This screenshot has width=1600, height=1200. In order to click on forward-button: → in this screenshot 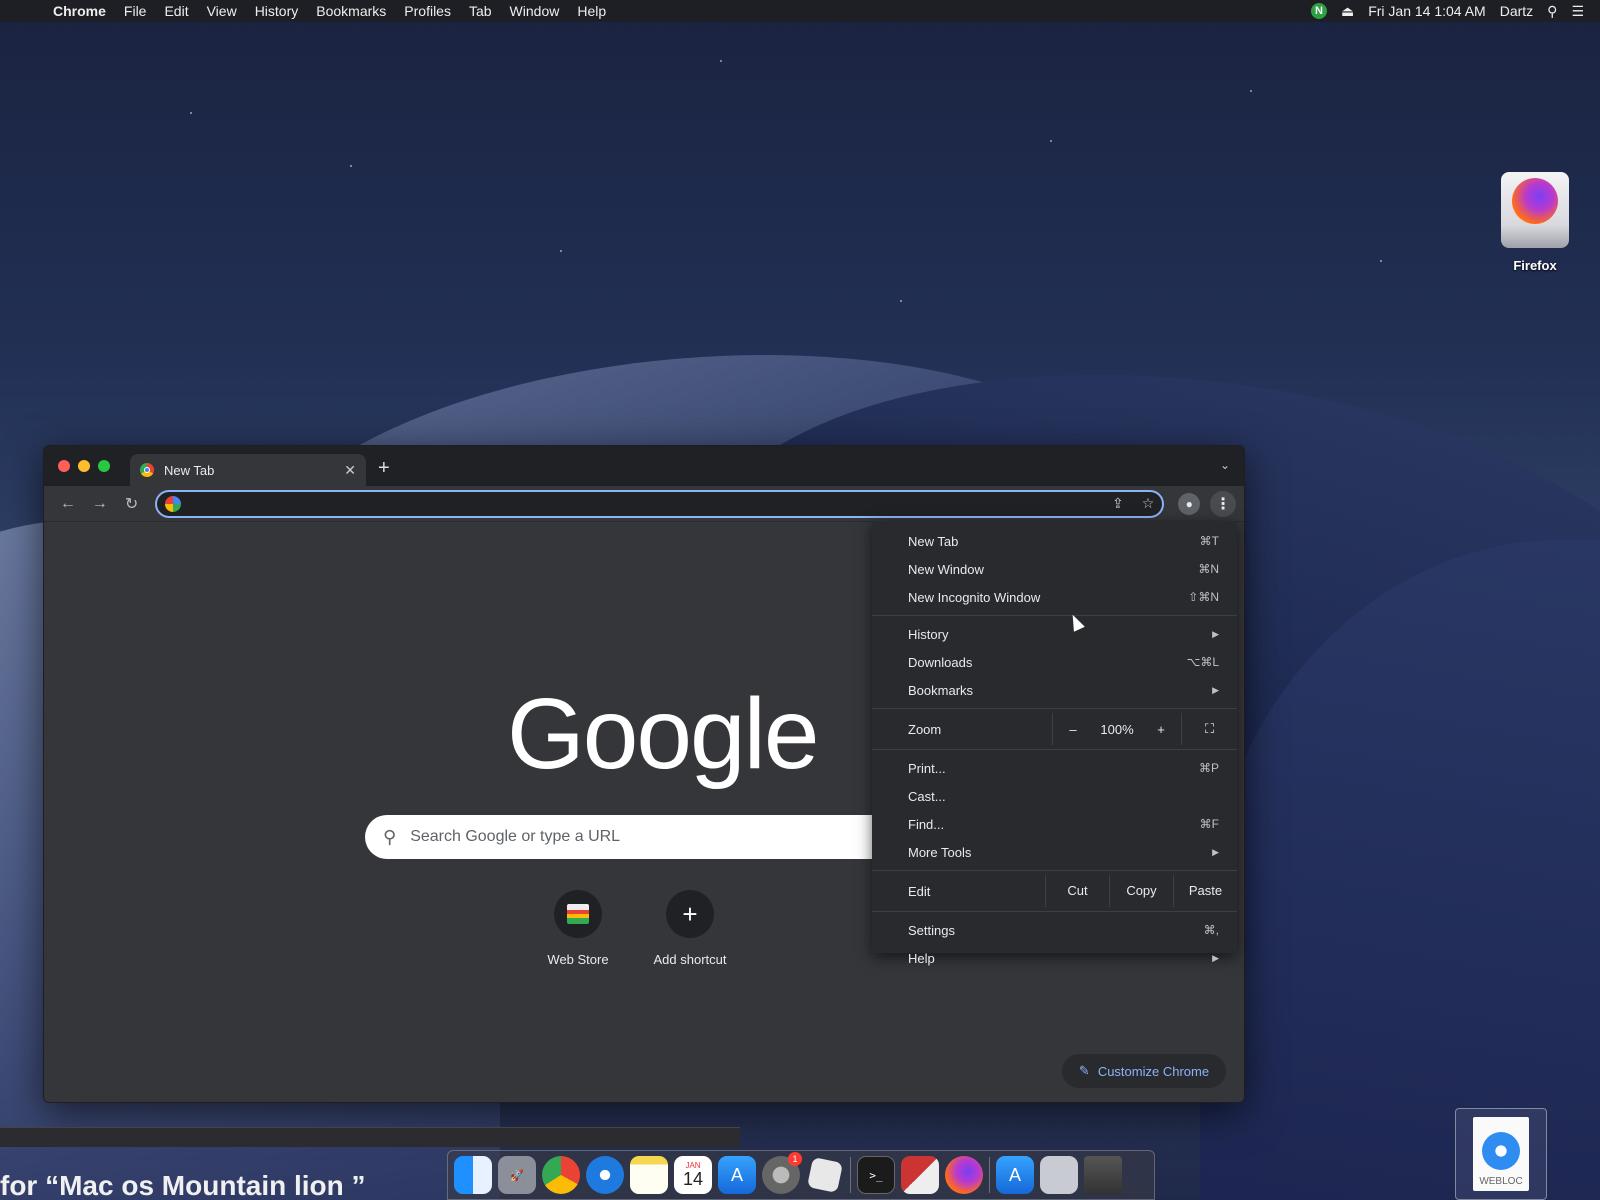, I will do `click(100, 504)`.